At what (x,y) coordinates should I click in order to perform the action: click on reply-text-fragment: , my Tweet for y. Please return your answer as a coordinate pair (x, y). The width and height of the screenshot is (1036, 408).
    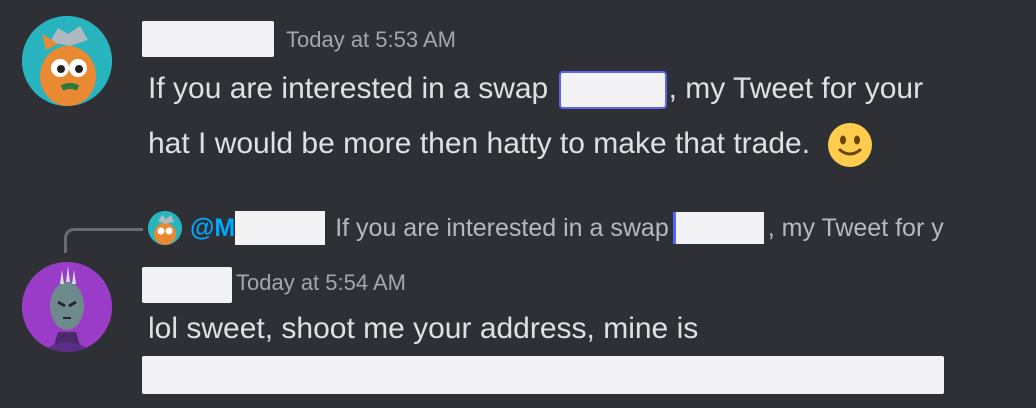
    Looking at the image, I should click on (855, 227).